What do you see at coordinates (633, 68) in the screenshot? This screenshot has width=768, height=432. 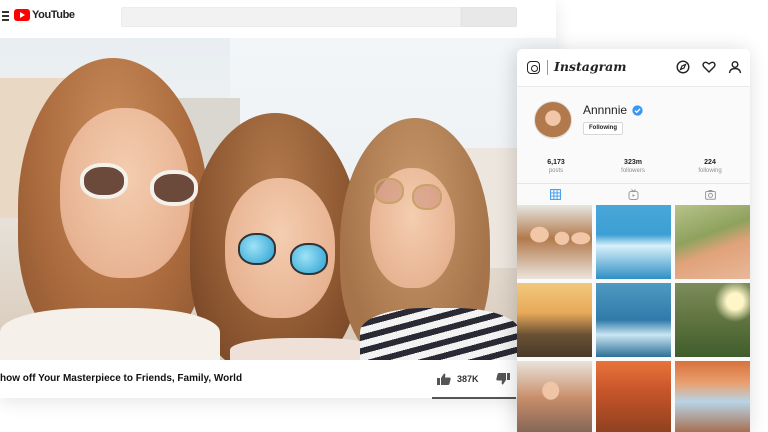 I see `instagram-header: Instagram` at bounding box center [633, 68].